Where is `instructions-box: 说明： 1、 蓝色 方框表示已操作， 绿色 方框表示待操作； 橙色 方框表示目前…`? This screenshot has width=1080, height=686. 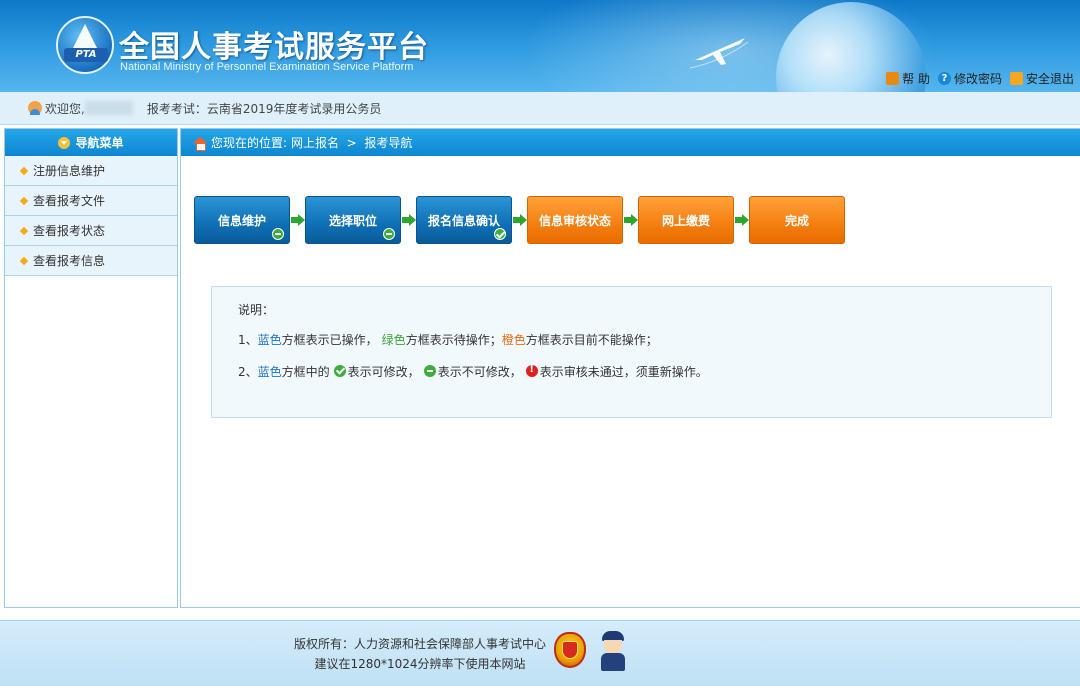
instructions-box: 说明： 1、 蓝色 方框表示已操作， 绿色 方框表示待操作； 橙色 方框表示目前… is located at coordinates (631, 352).